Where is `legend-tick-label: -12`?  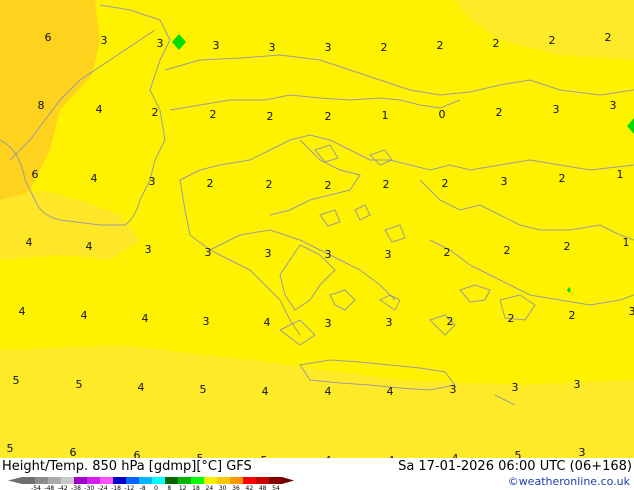
legend-tick-label: -12 is located at coordinates (129, 487).